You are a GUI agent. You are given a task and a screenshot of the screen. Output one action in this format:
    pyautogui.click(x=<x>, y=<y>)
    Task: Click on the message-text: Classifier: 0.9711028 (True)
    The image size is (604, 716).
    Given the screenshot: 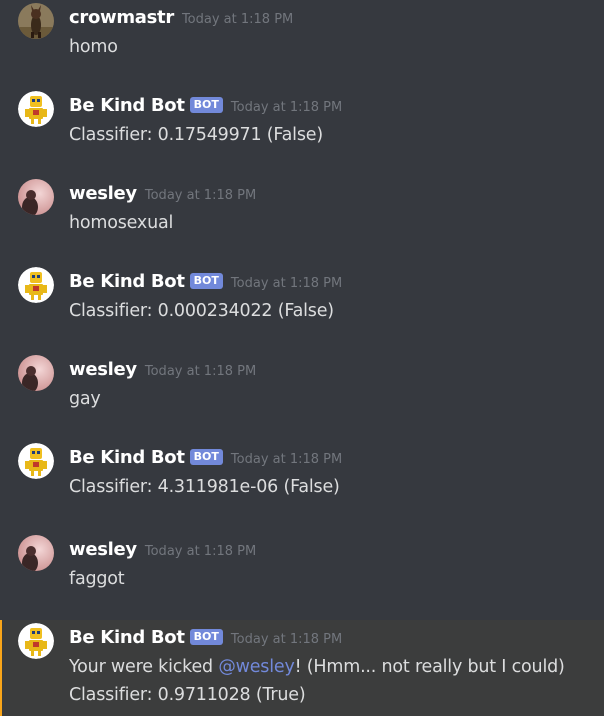 What is the action you would take?
    pyautogui.click(x=187, y=695)
    